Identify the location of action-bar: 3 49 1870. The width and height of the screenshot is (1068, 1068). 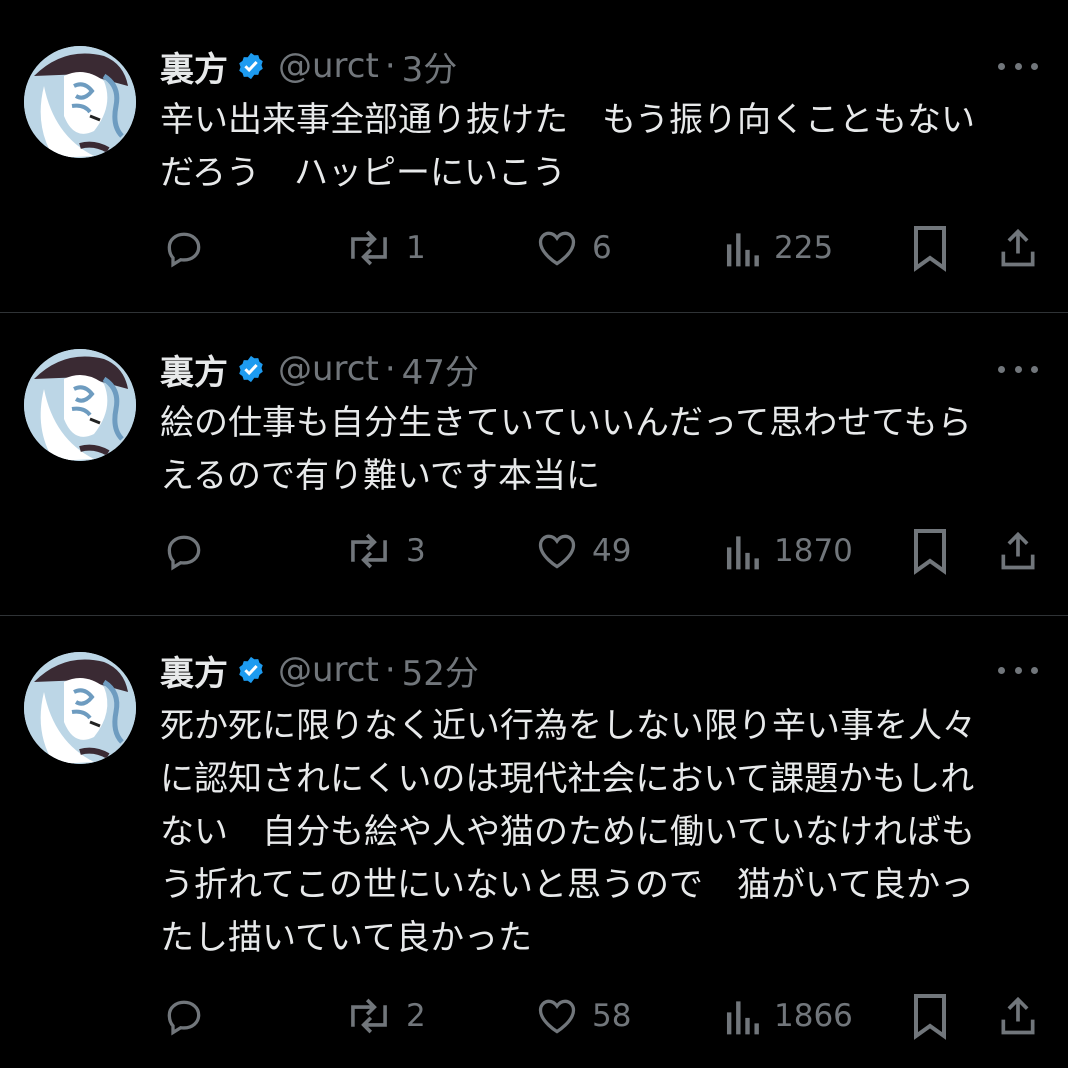
(534, 551).